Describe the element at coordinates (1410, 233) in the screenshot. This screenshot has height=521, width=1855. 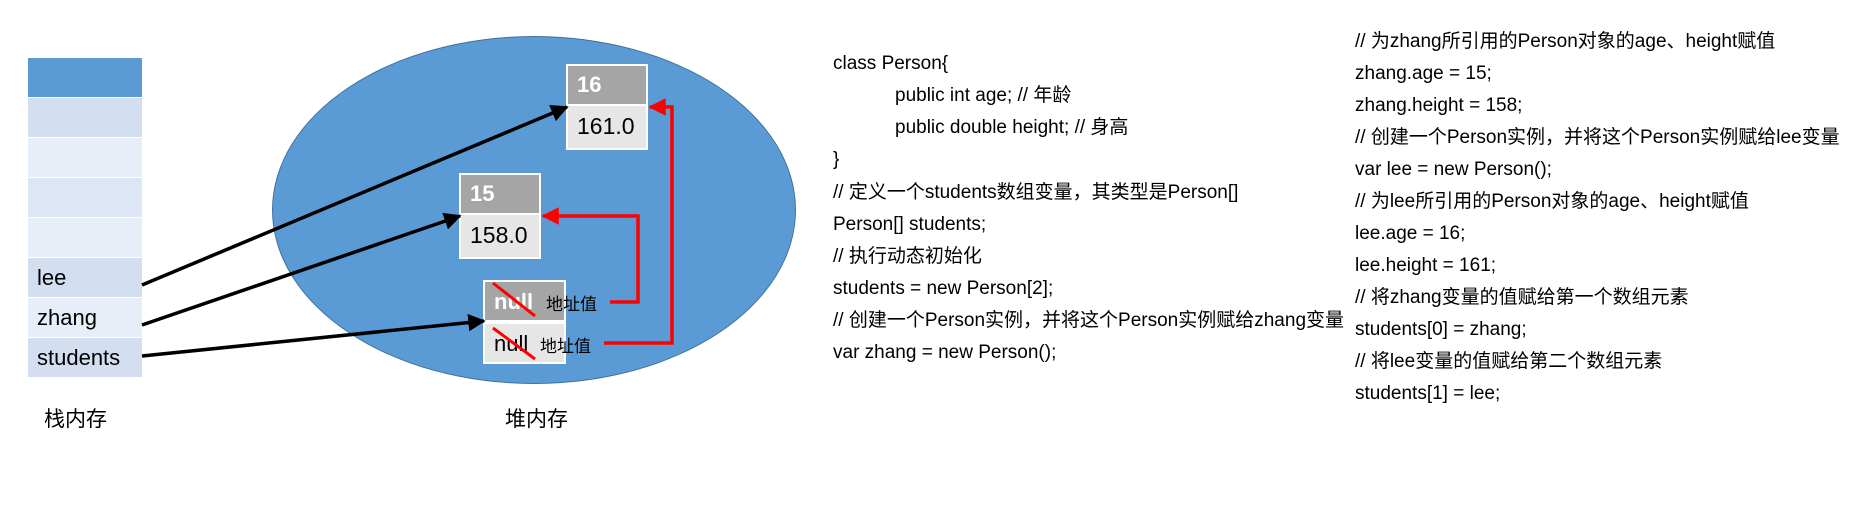
I see `code-line: lee.age = 16;` at that location.